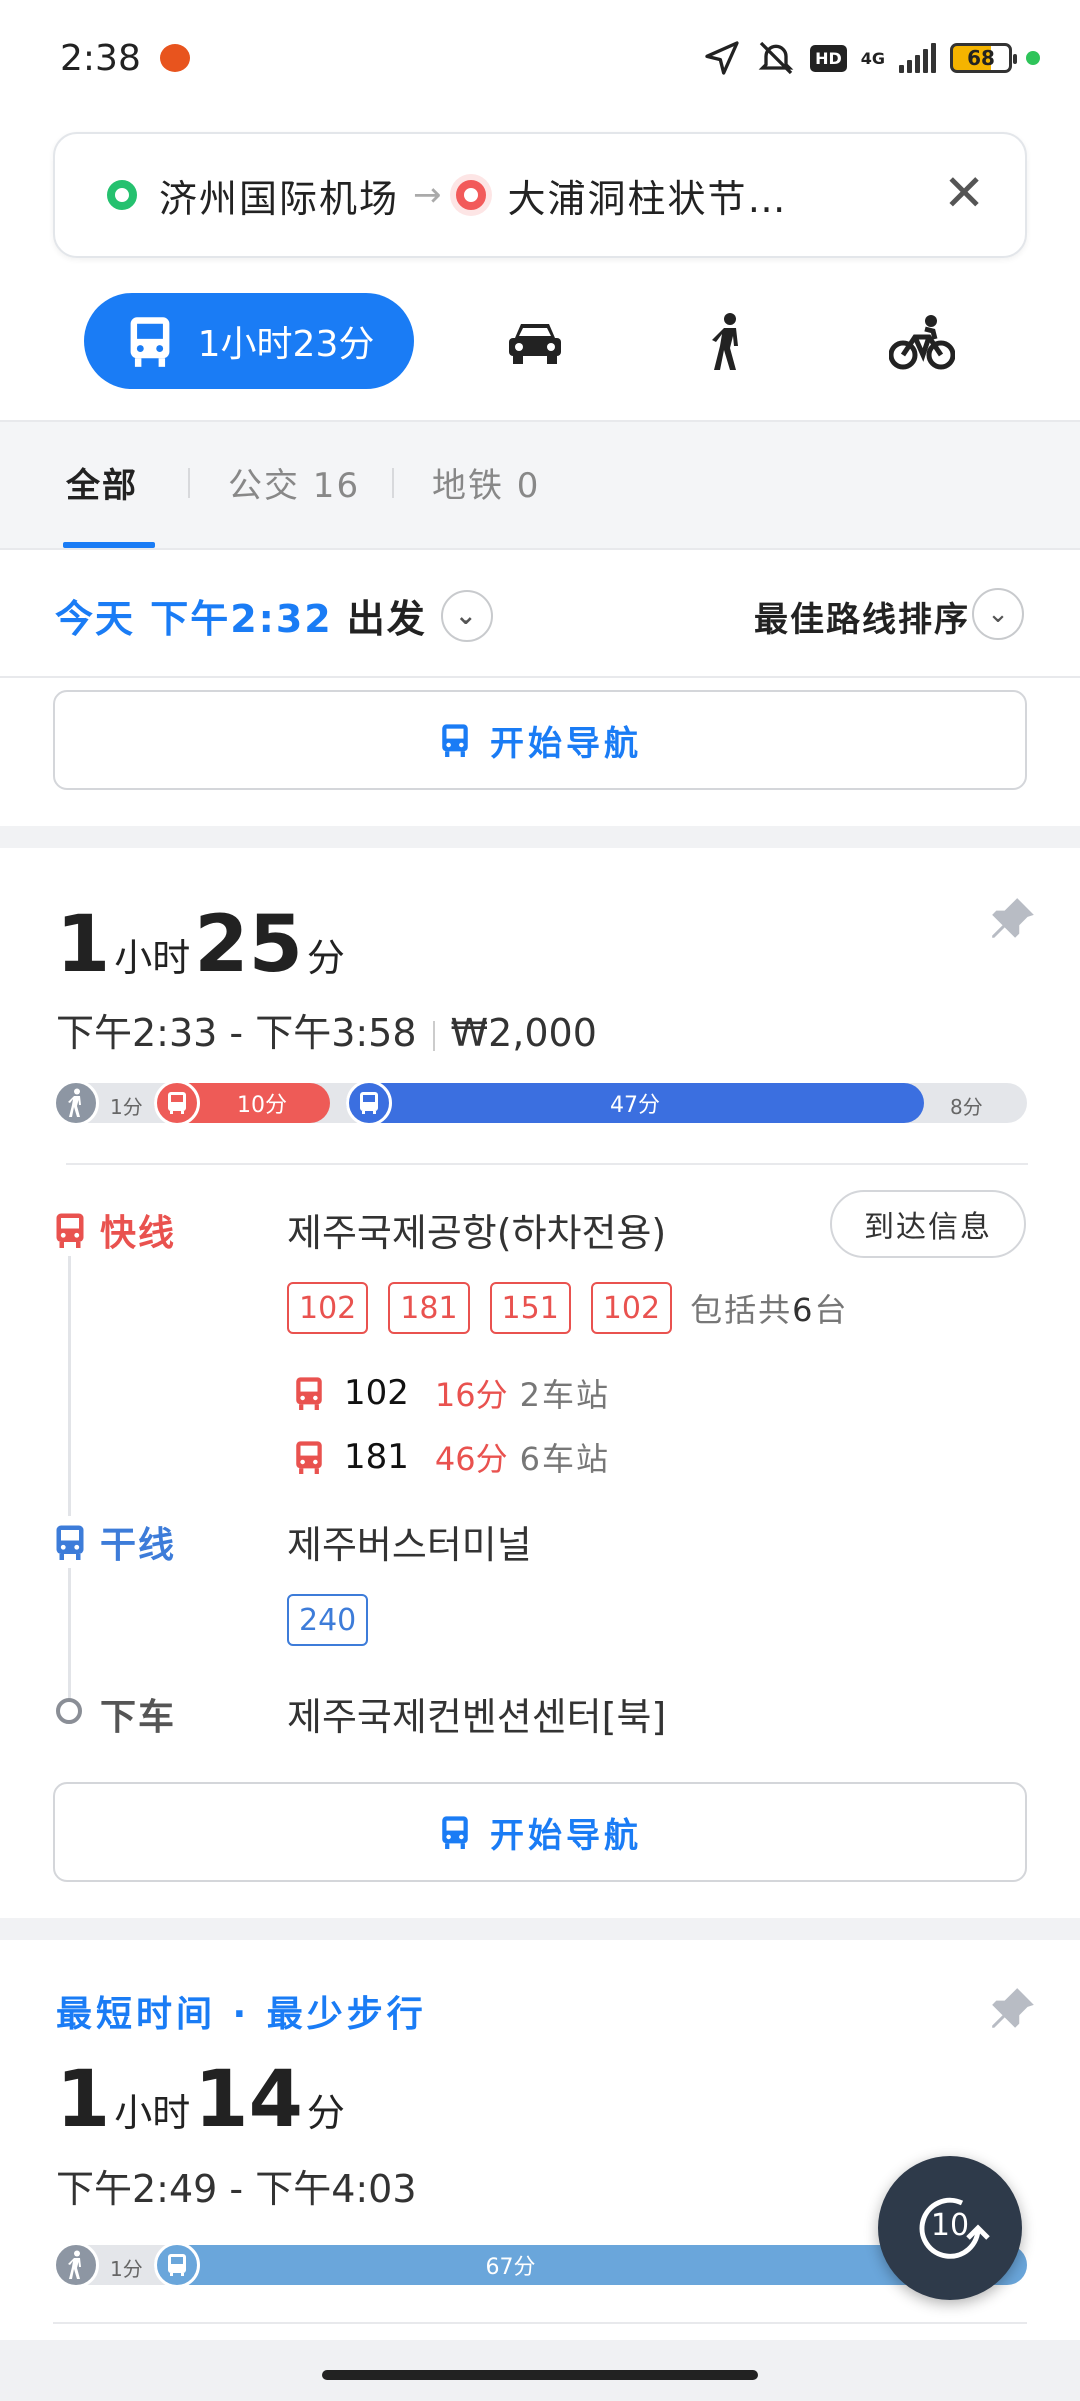 The width and height of the screenshot is (1080, 2401). I want to click on filter-subway-tab: 地铁 0, so click(486, 482).